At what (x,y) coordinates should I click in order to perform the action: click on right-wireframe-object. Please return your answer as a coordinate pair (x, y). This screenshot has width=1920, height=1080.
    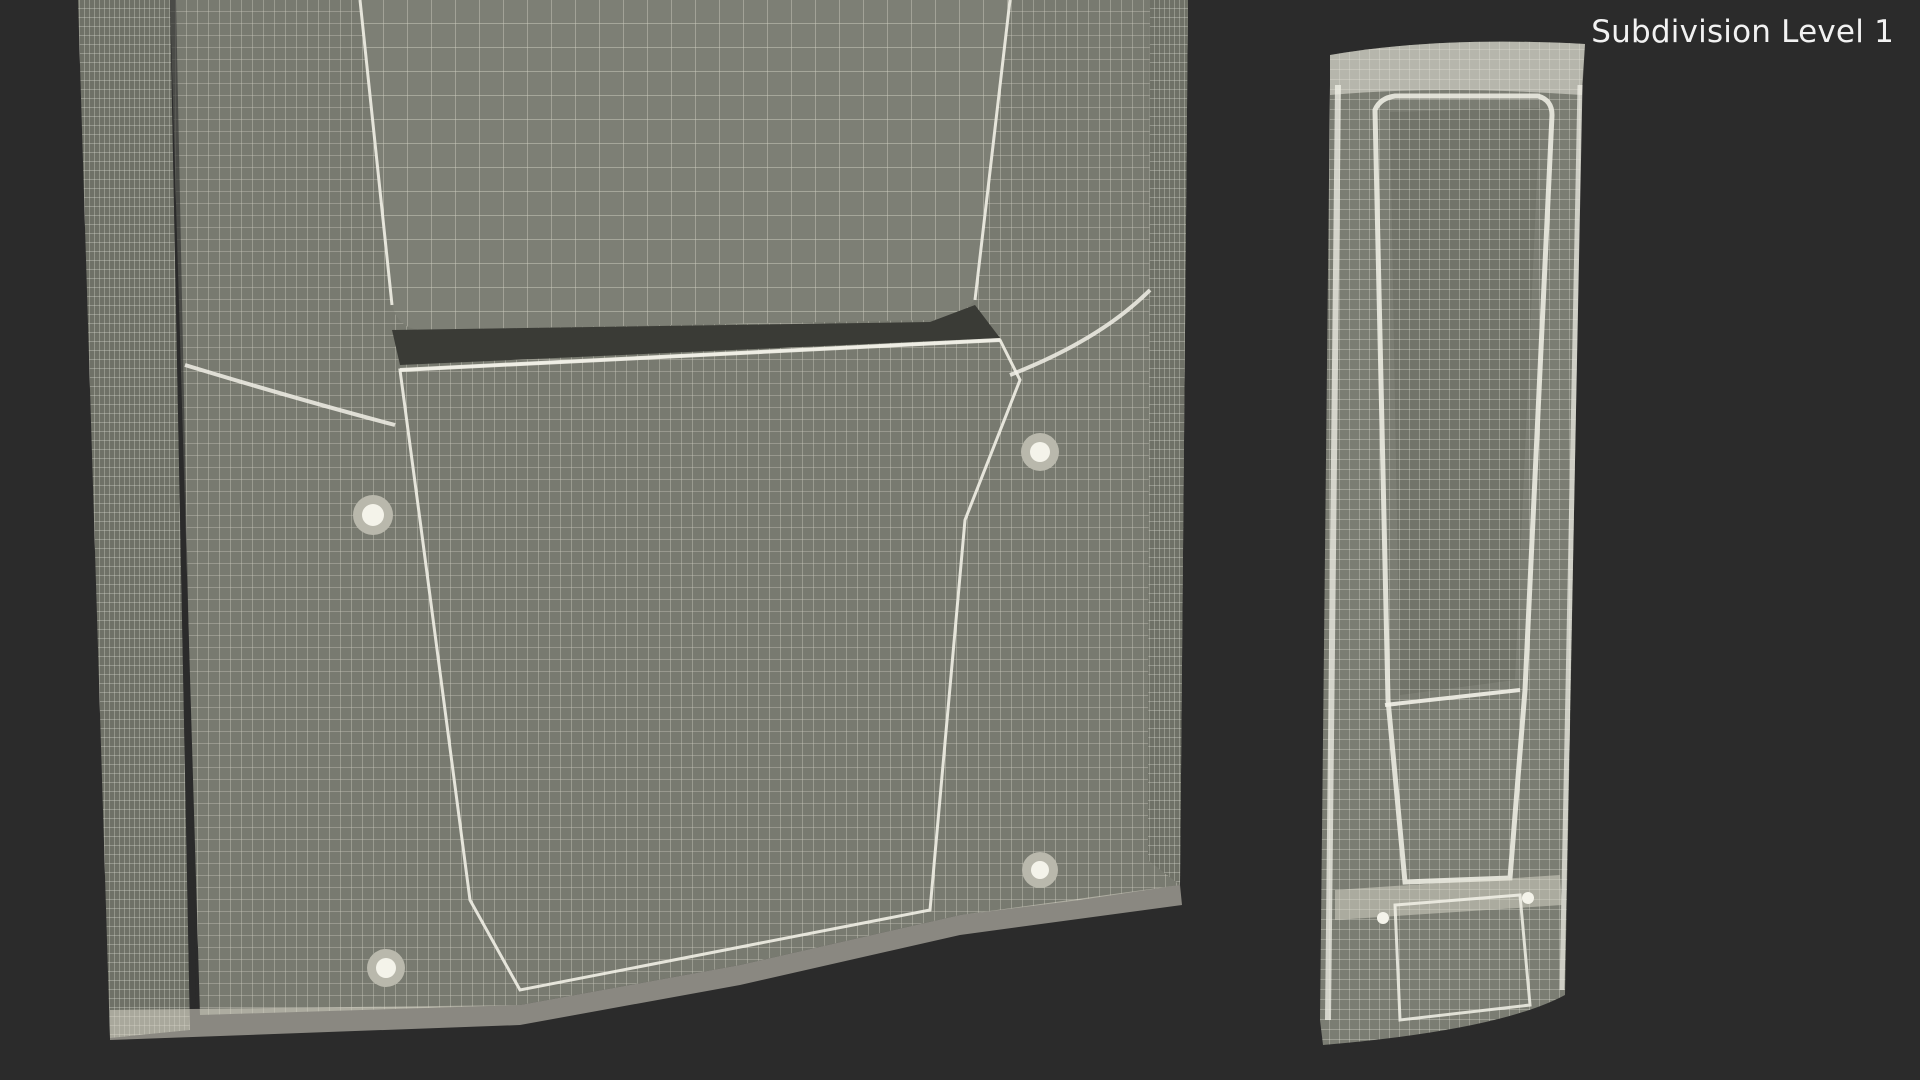
    Looking at the image, I should click on (1452, 543).